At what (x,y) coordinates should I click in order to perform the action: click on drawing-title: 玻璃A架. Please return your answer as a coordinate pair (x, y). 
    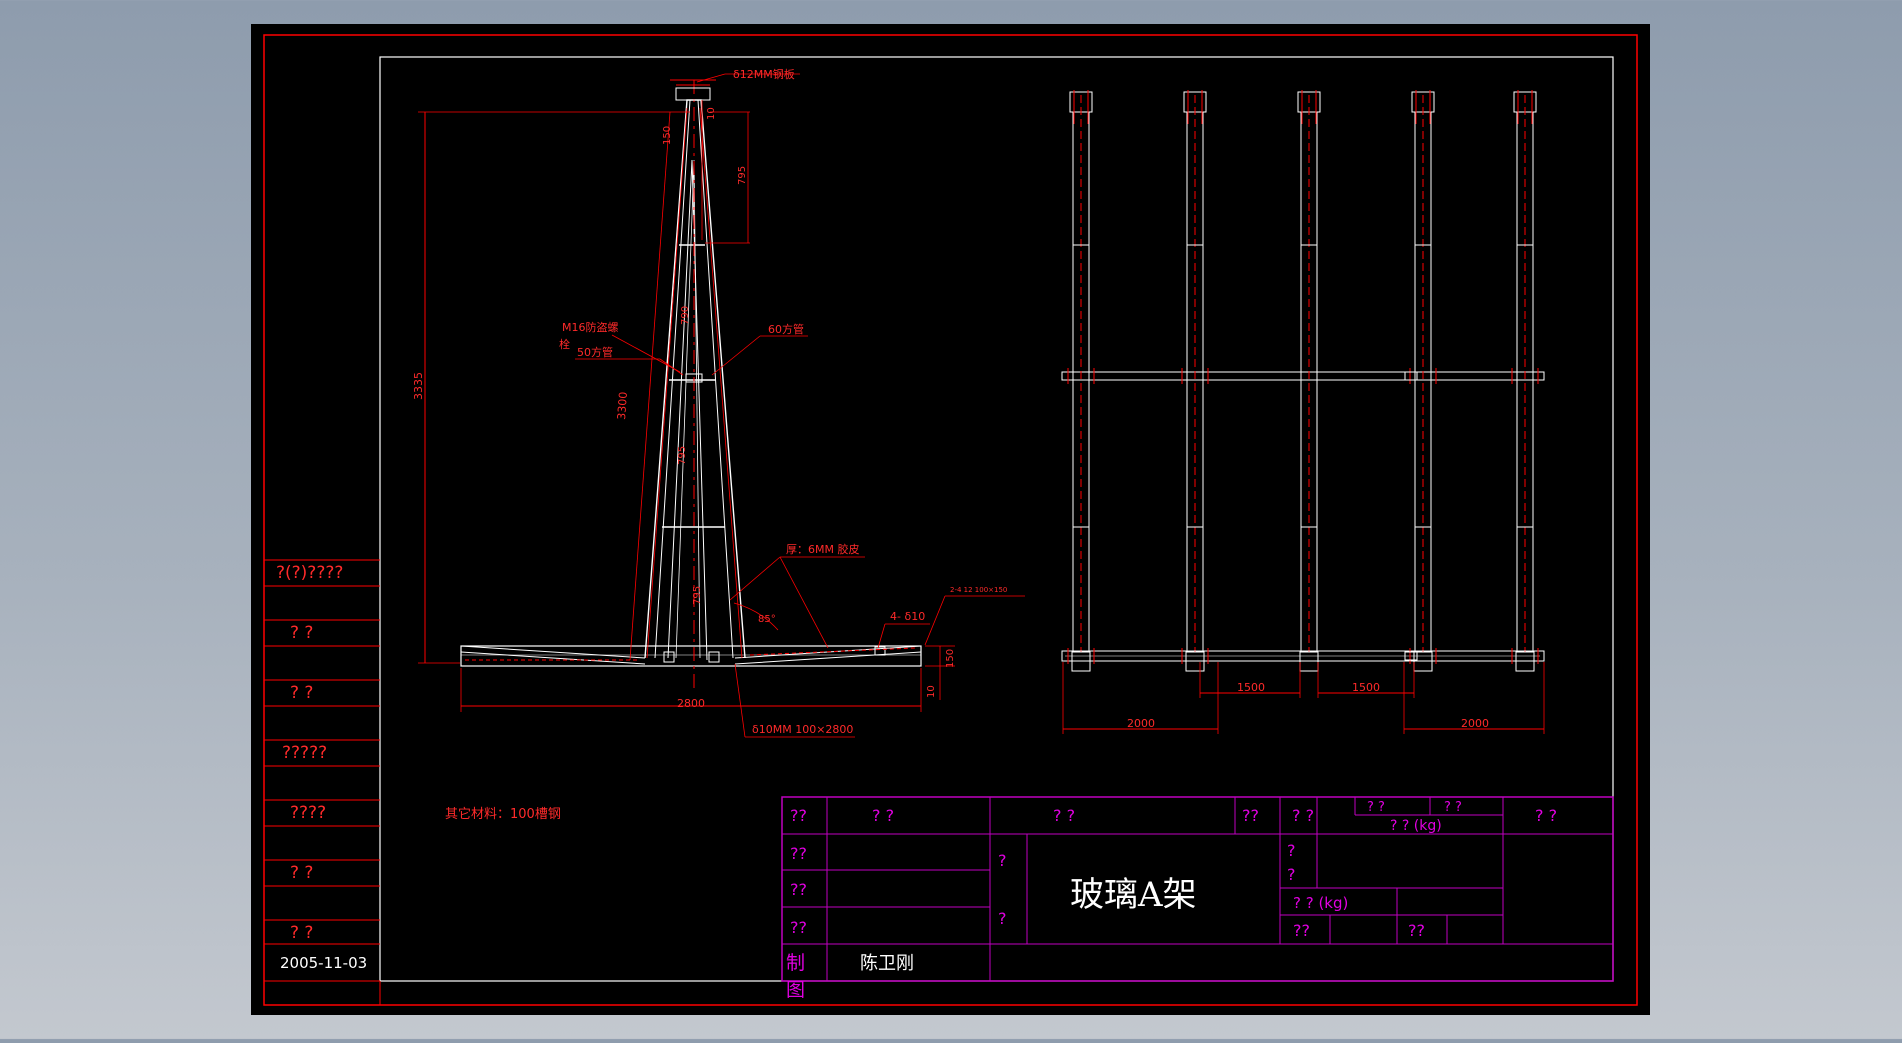
    Looking at the image, I should click on (1133, 895).